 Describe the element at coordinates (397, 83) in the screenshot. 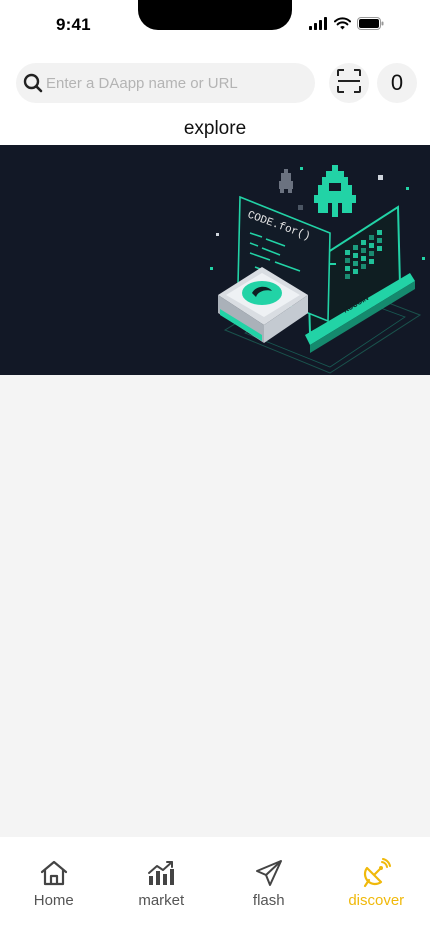

I see `tabs-count-button: 0` at that location.